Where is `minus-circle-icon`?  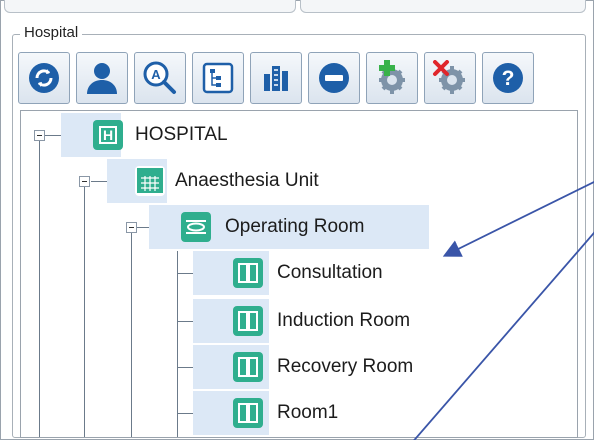
minus-circle-icon is located at coordinates (334, 78).